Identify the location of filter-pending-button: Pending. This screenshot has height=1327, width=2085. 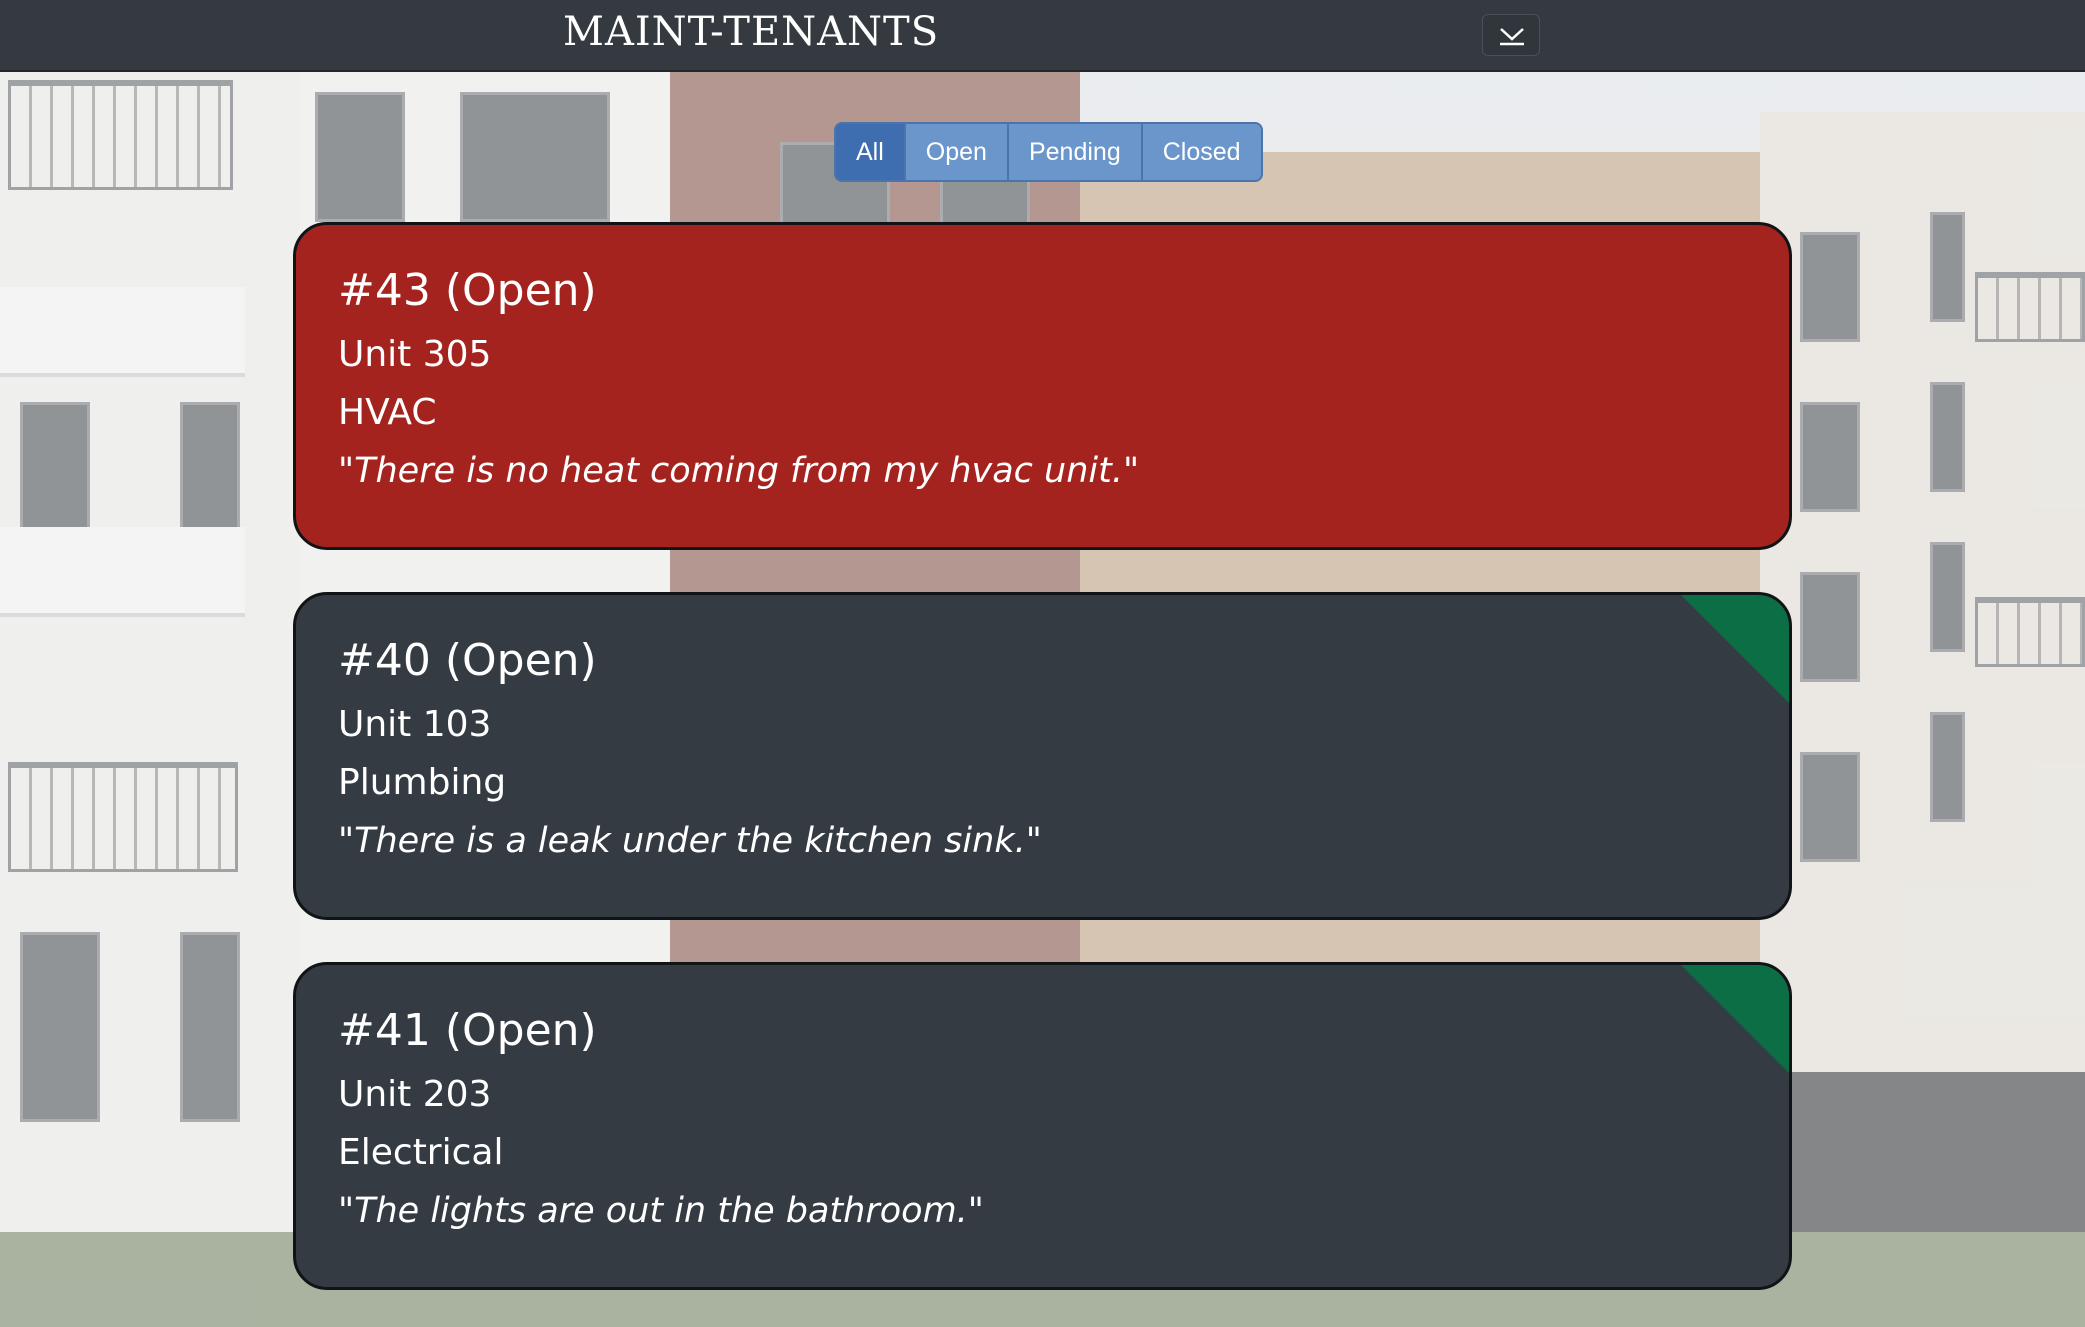
(1075, 152).